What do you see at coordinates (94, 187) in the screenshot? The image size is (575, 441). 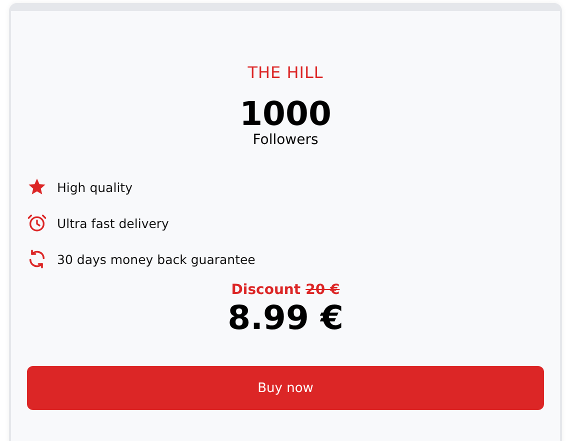 I see `feature-text: High quality` at bounding box center [94, 187].